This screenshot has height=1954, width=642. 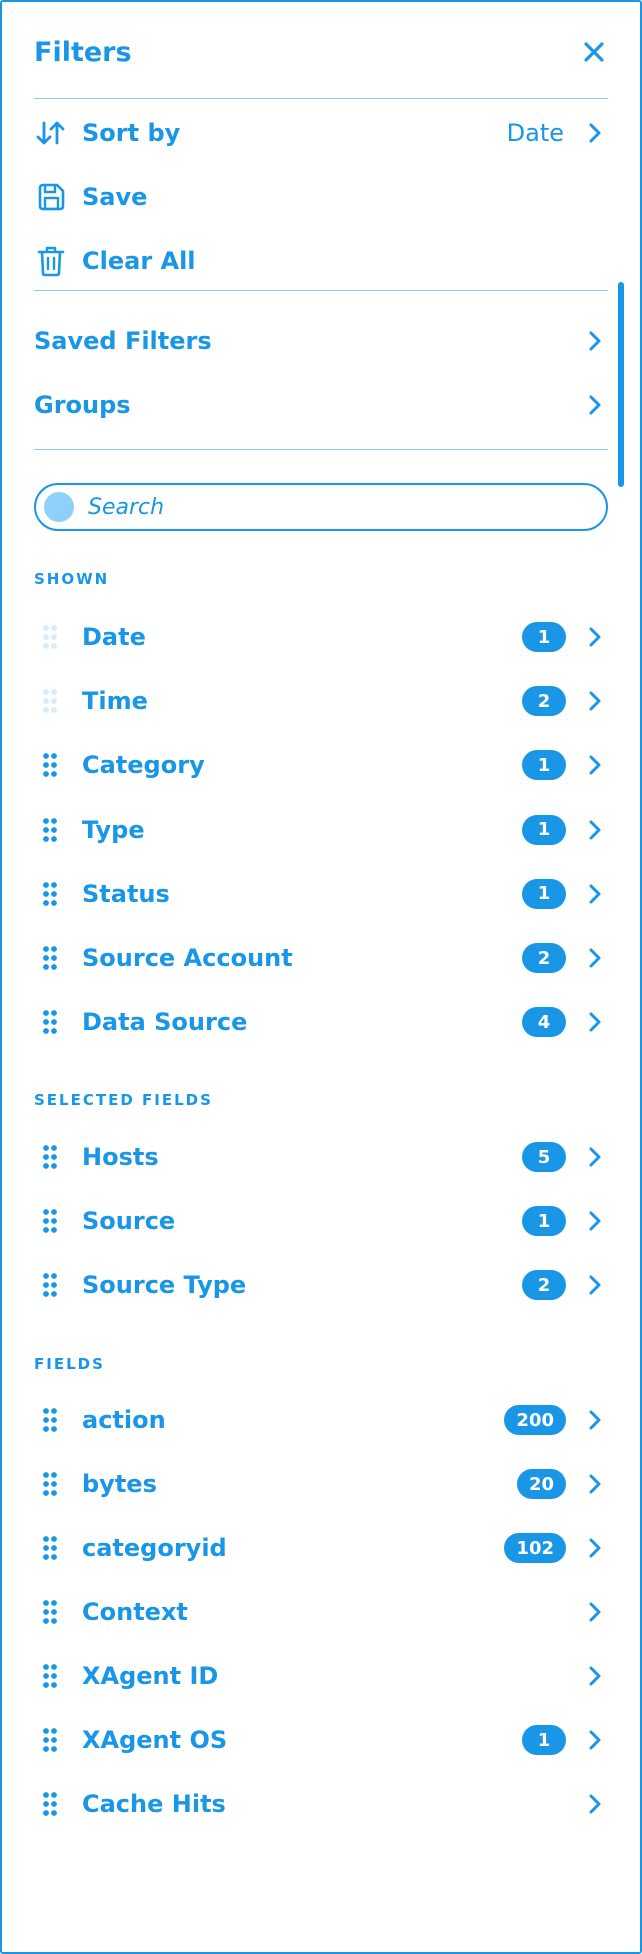 I want to click on filter-row: action 200, so click(x=321, y=1420).